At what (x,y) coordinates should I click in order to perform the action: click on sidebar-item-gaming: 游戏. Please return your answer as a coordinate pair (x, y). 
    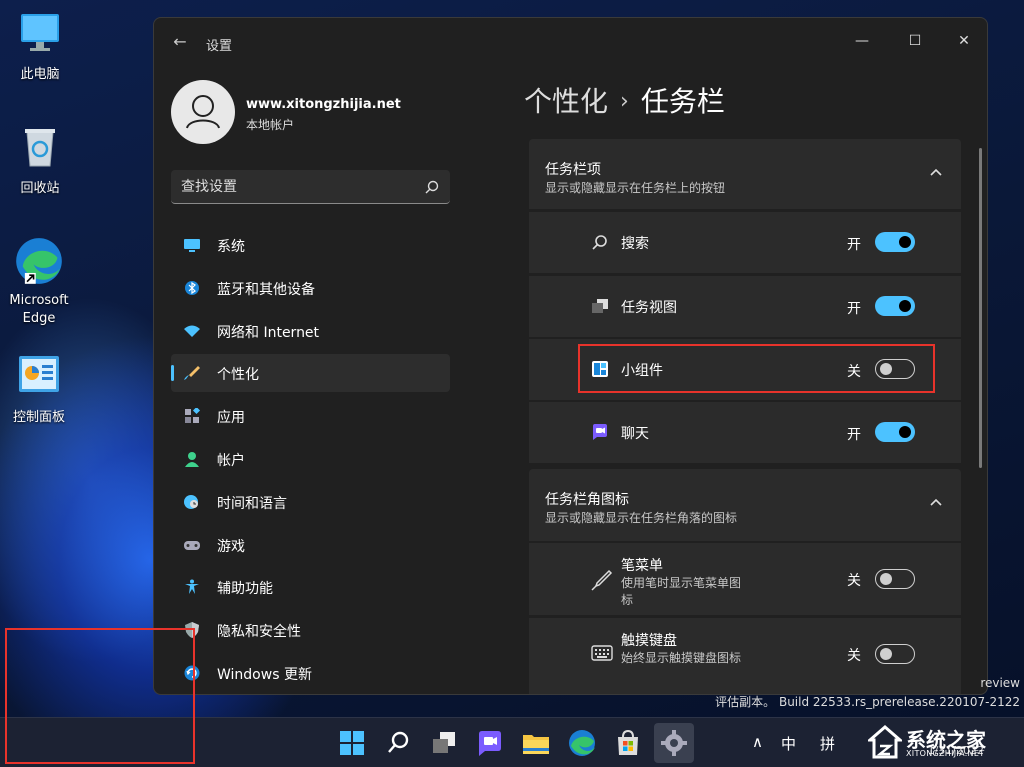
    Looking at the image, I should click on (310, 545).